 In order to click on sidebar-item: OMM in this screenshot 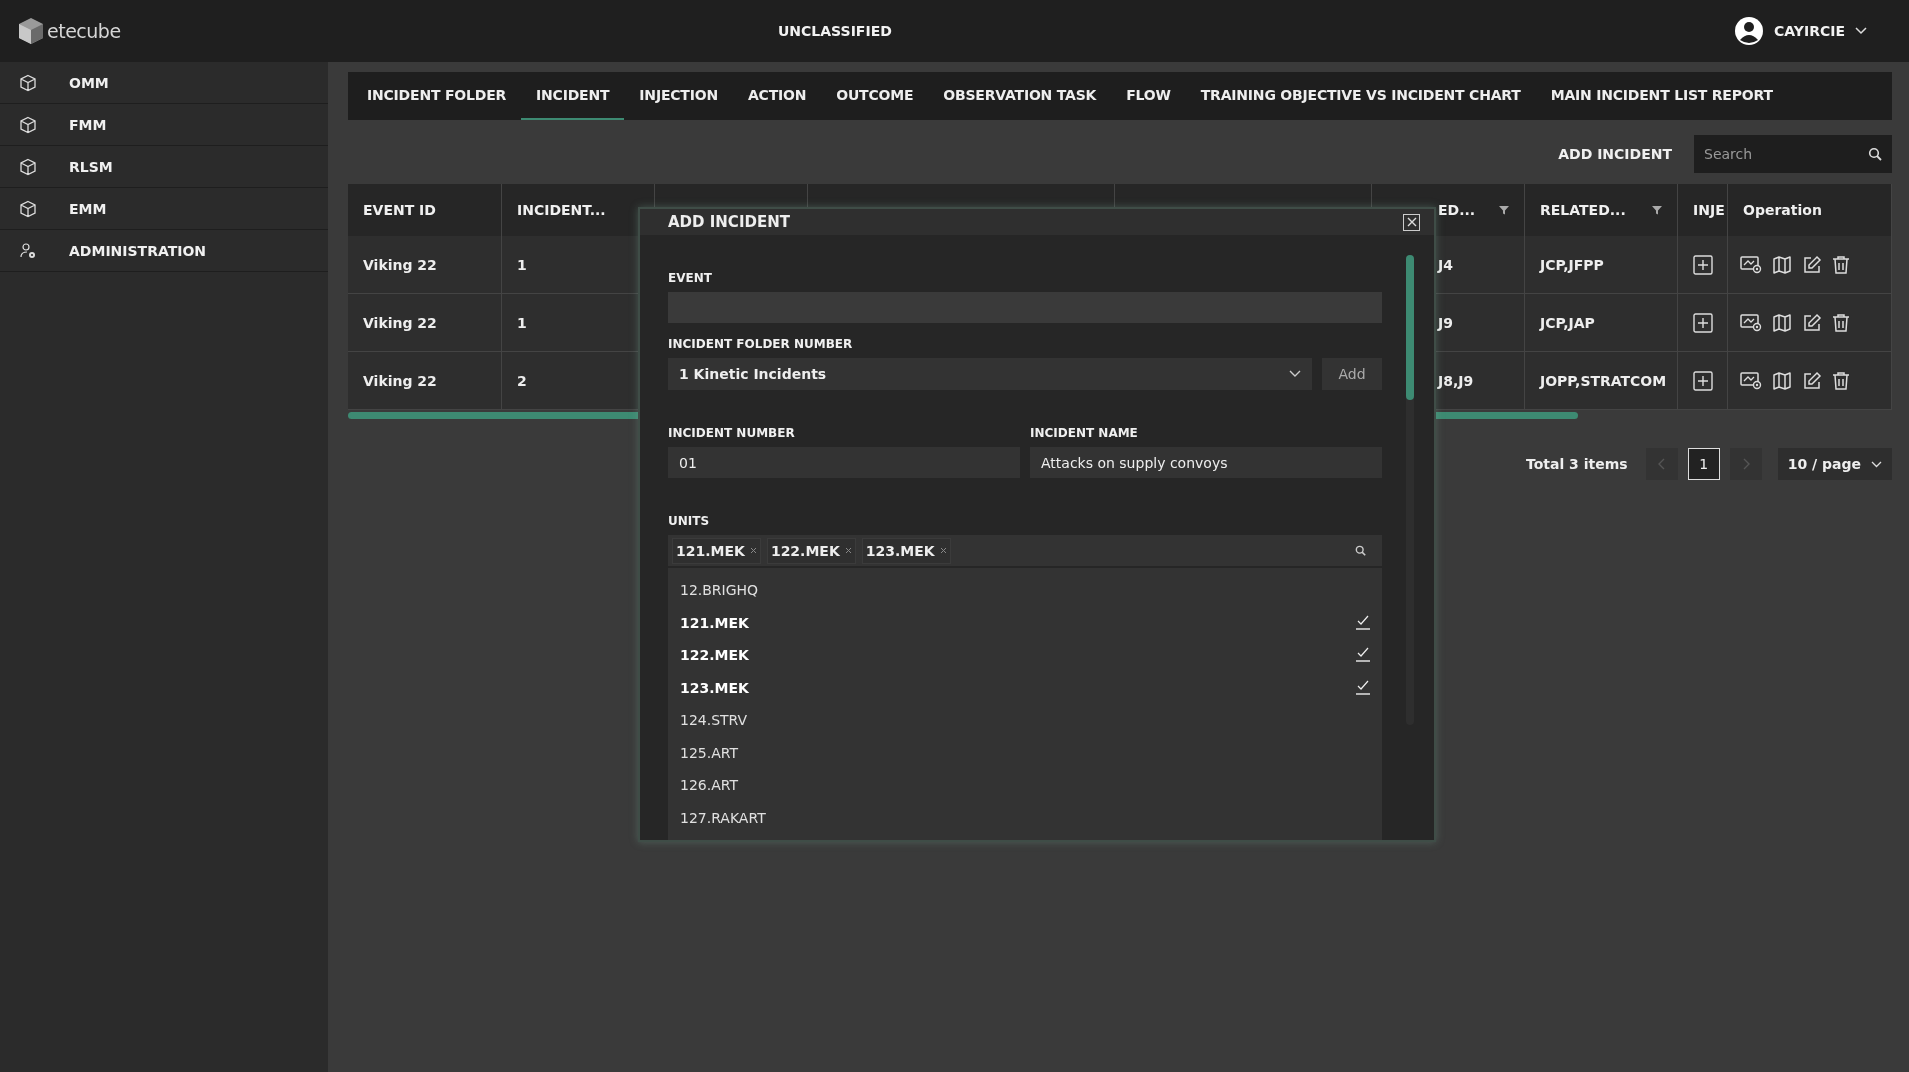, I will do `click(164, 83)`.